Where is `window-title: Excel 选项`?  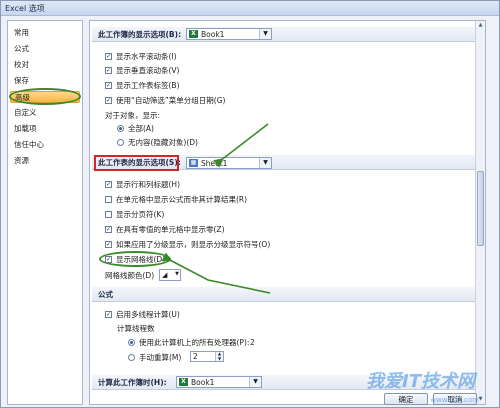 window-title: Excel 选项 is located at coordinates (25, 8).